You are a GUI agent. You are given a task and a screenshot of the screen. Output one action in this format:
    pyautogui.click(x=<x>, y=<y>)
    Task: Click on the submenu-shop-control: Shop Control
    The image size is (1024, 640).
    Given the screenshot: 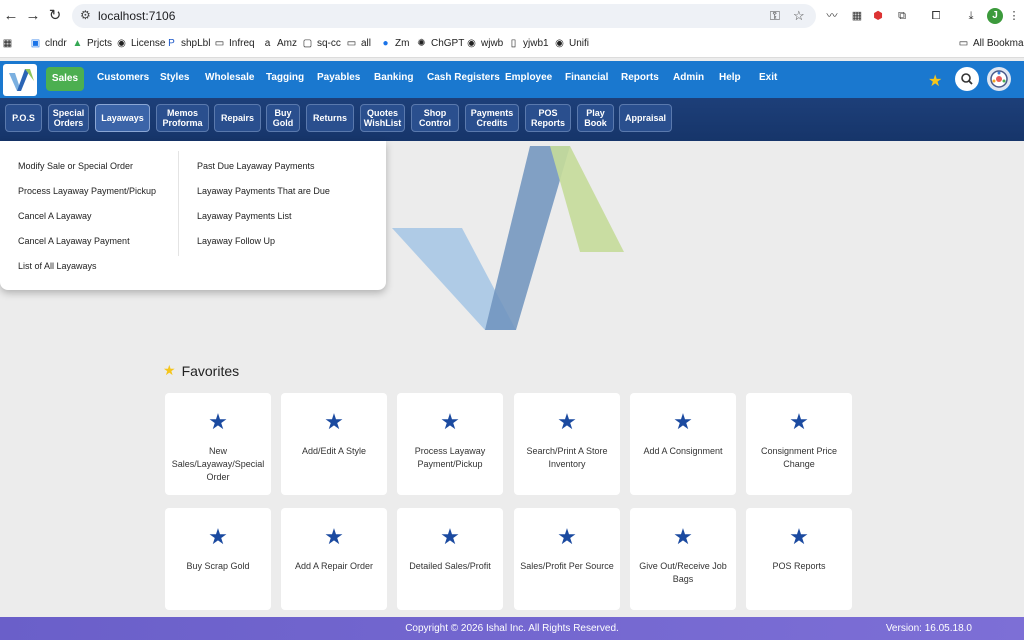 What is the action you would take?
    pyautogui.click(x=435, y=118)
    